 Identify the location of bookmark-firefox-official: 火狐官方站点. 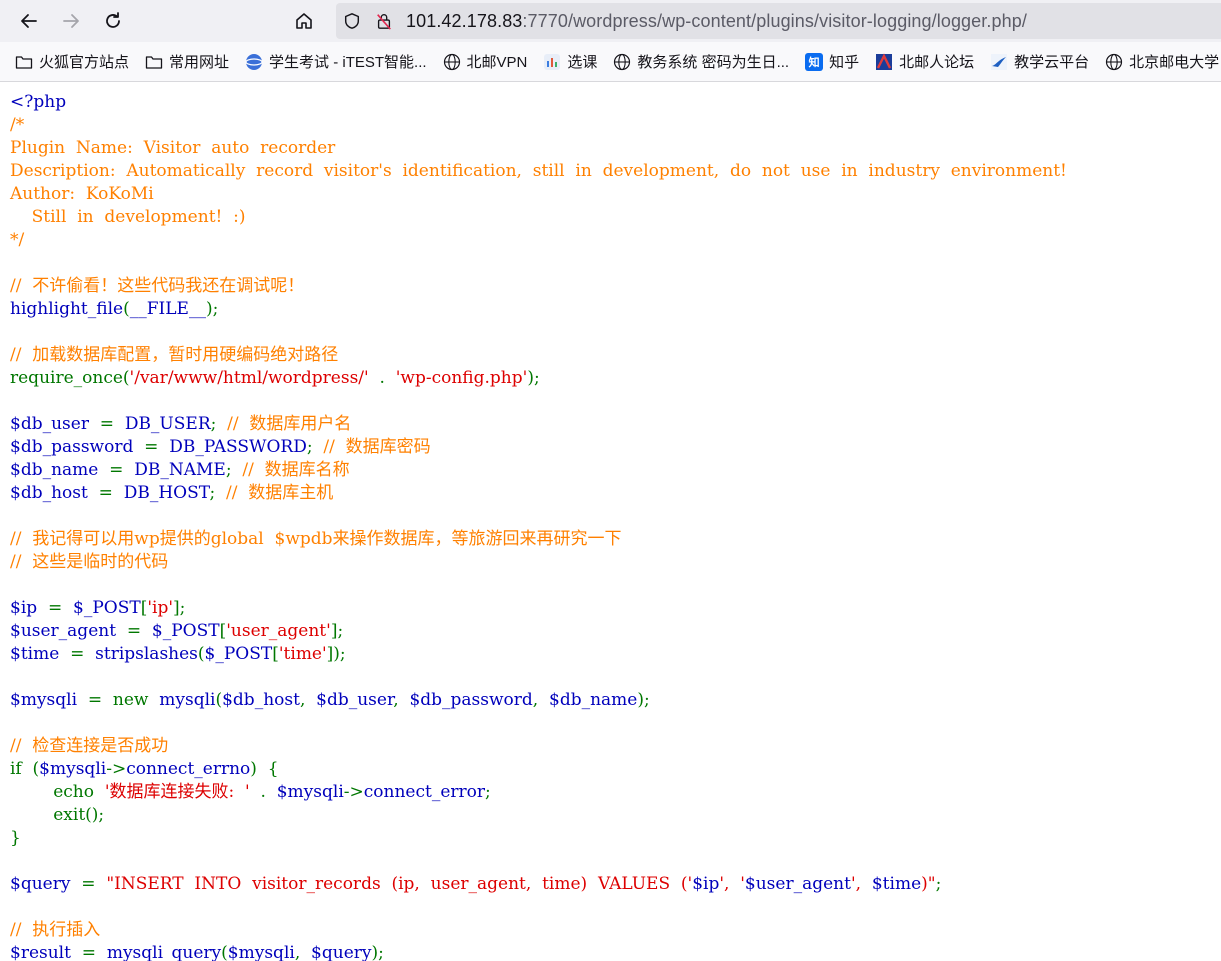
(68, 61).